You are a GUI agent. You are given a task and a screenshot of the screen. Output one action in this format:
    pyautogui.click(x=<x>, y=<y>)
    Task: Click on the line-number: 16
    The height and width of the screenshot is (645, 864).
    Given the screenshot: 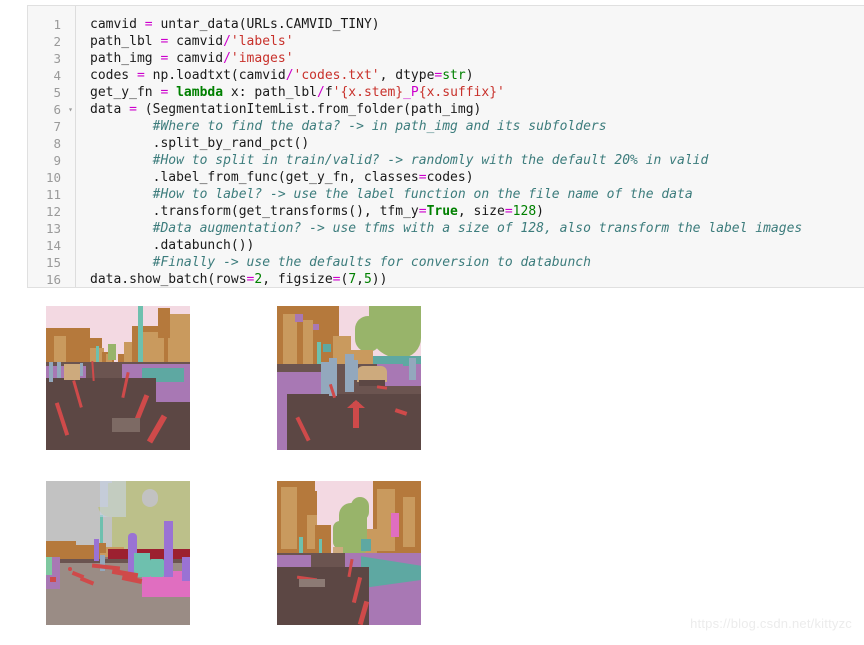 What is the action you would take?
    pyautogui.click(x=53, y=279)
    